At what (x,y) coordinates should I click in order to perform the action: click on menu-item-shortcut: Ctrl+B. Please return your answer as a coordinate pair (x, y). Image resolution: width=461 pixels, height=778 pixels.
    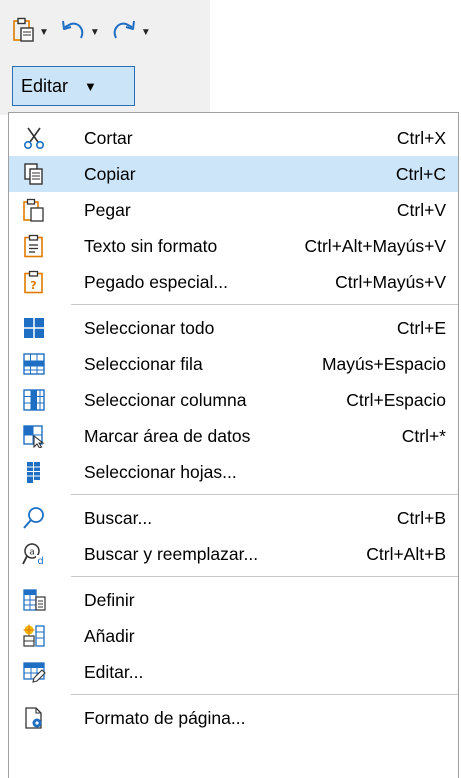
    Looking at the image, I should click on (421, 517).